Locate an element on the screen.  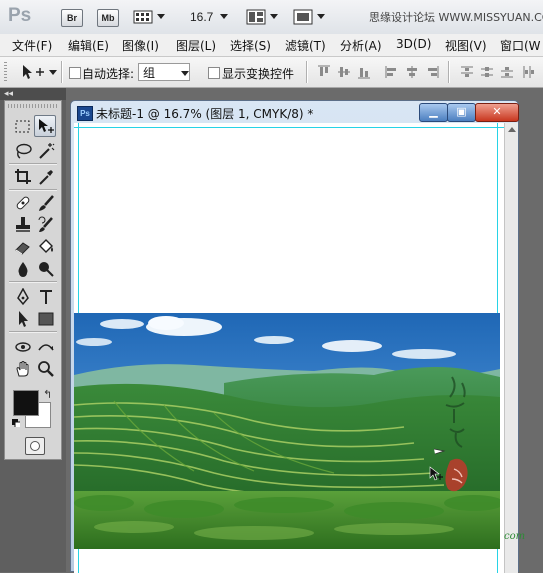
crop-tool is located at coordinates (22, 176).